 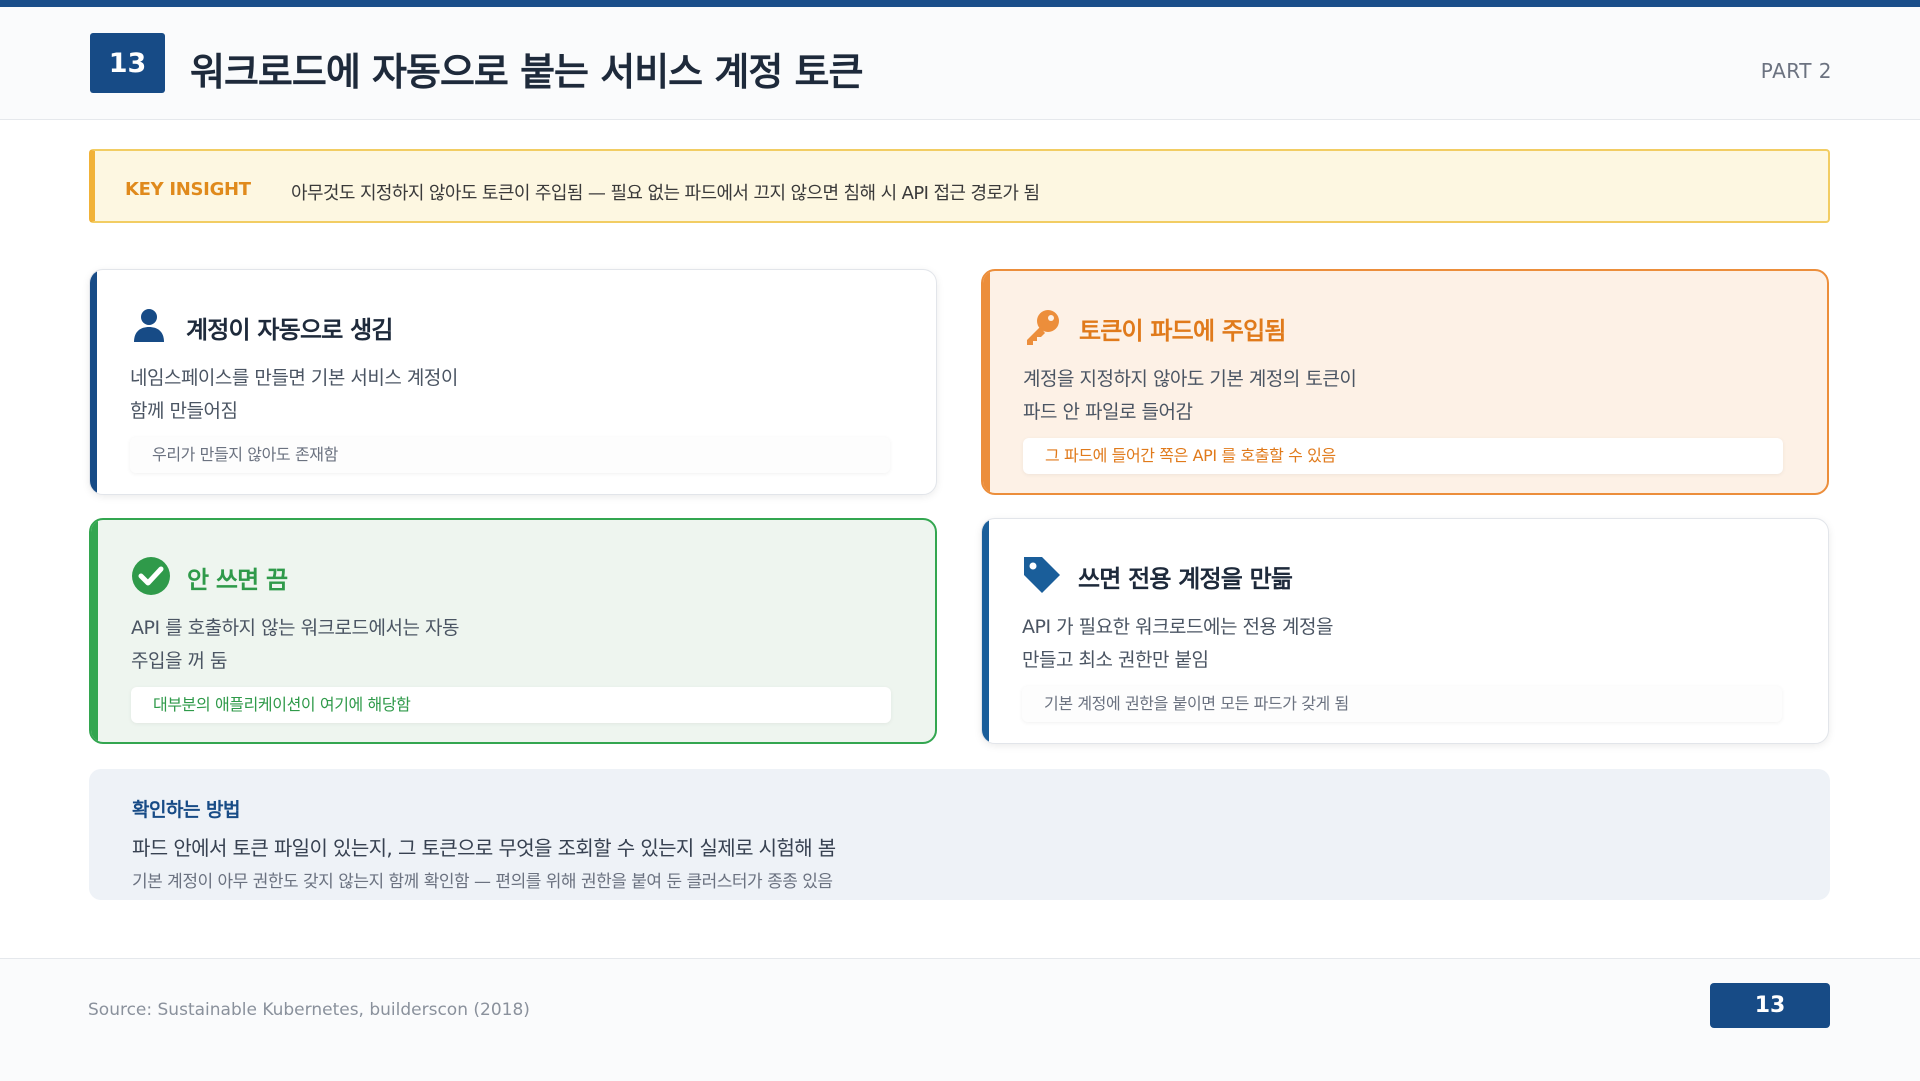 I want to click on card-description: API 가 필요한 워크로드에는 전용 계정을 만들고 최소 권한만 붙임, so click(x=1302, y=644).